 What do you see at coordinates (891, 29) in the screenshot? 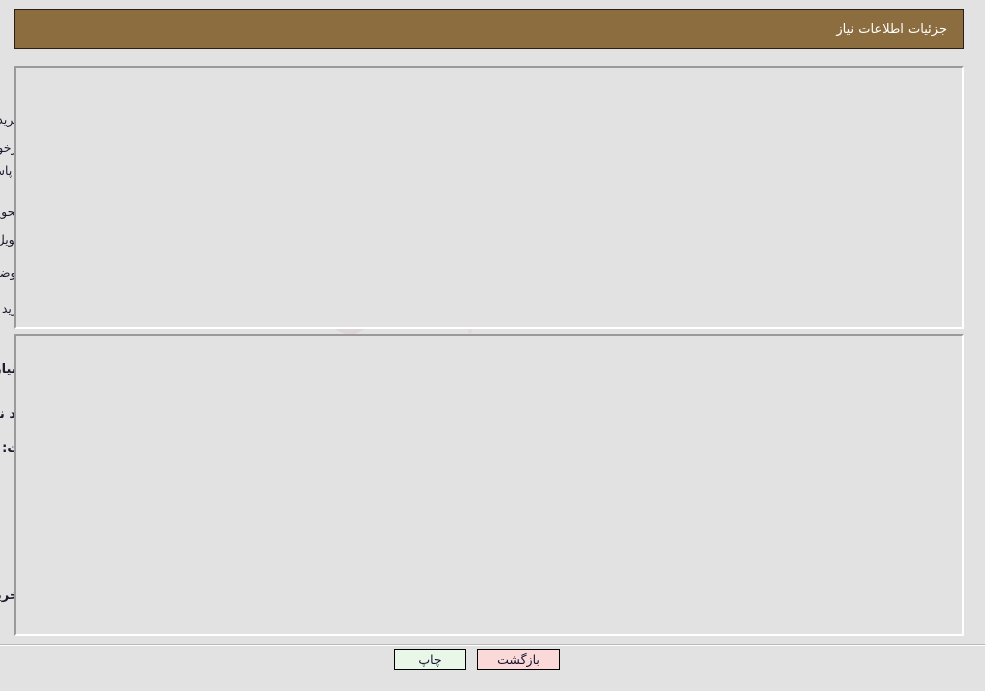
I see `page-title-text: جزئیات اطلاعات نیاز` at bounding box center [891, 29].